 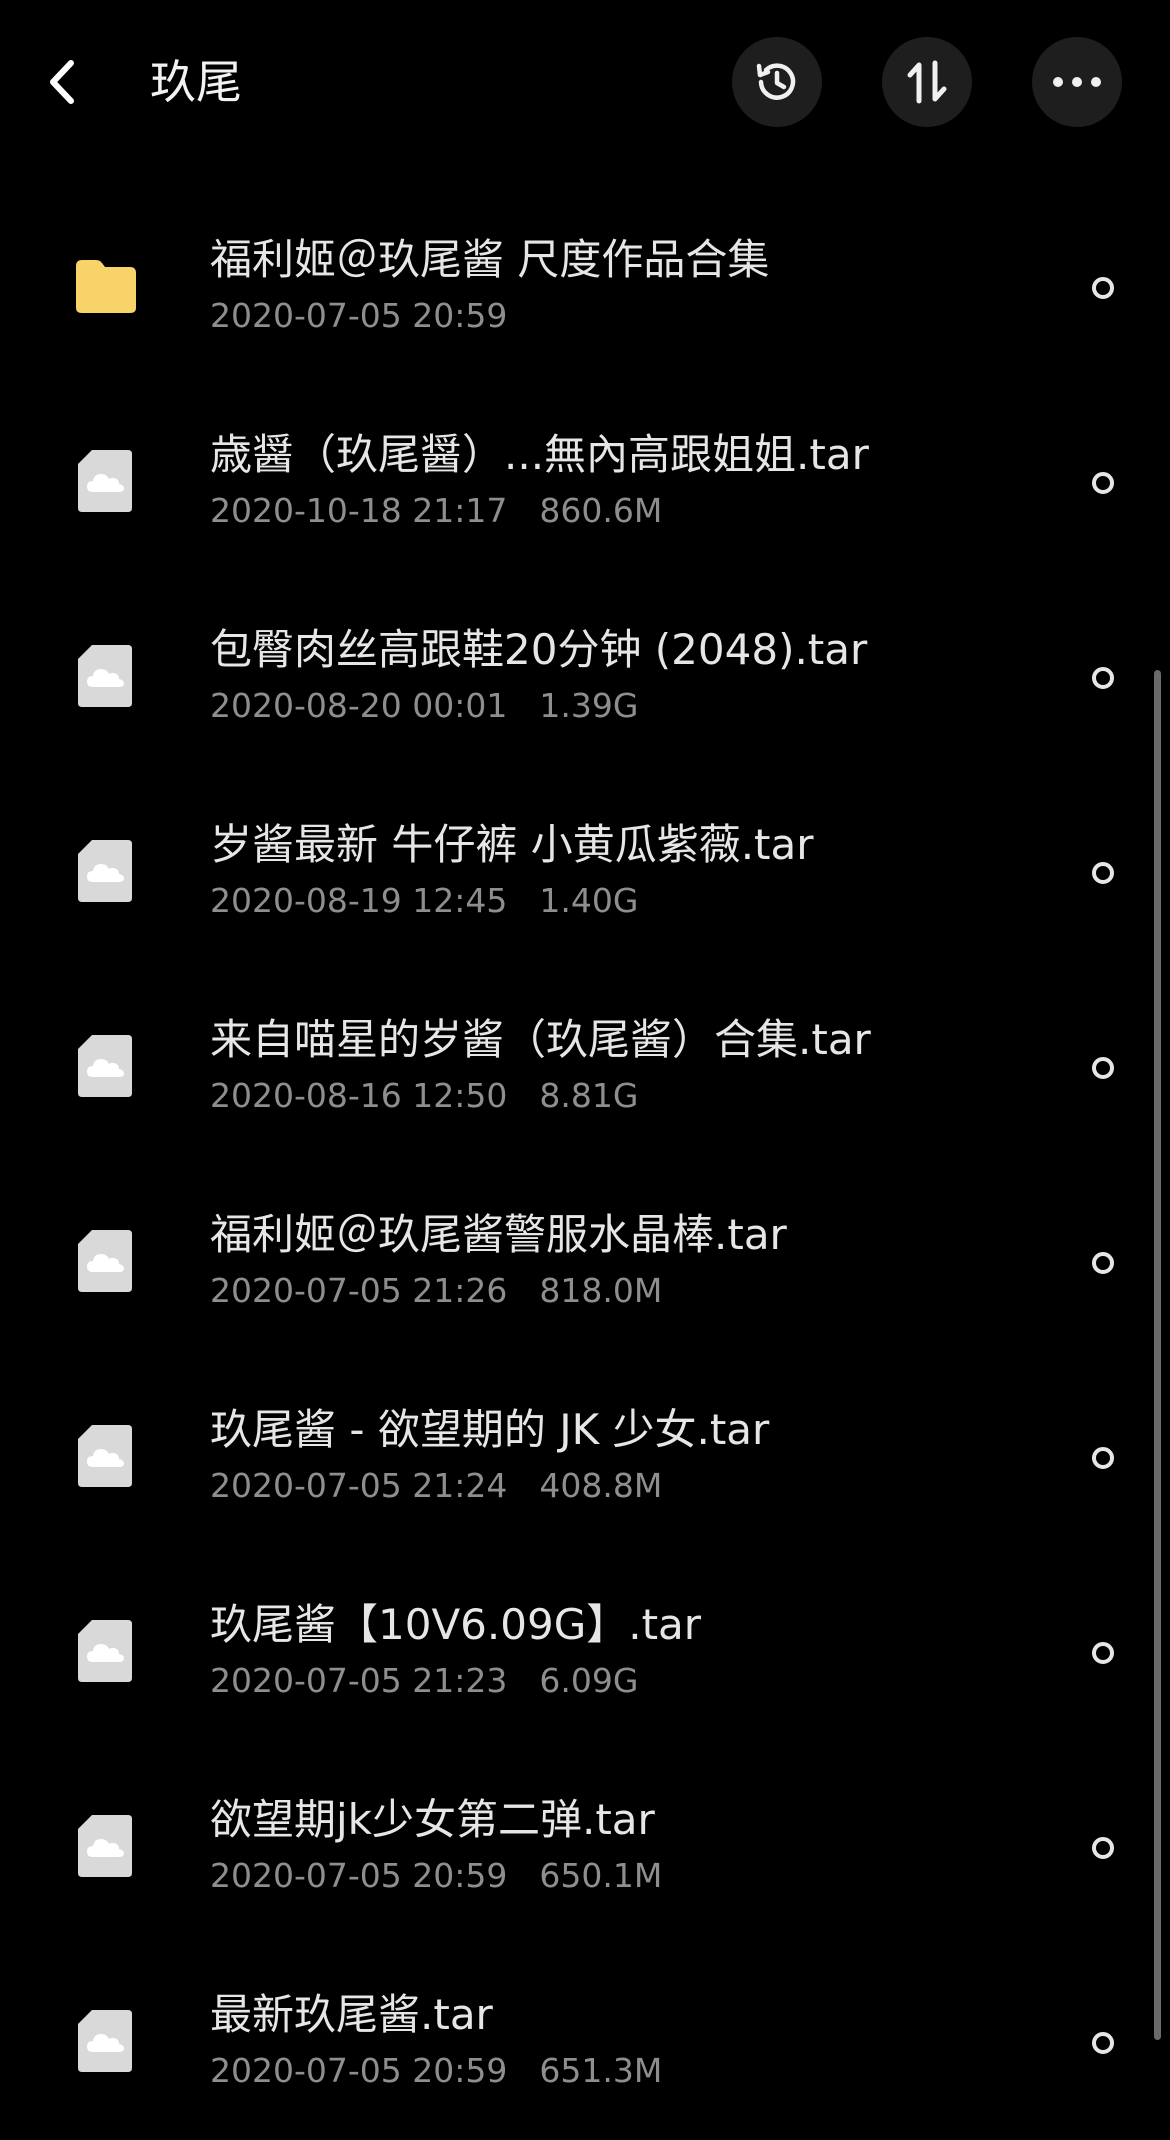 What do you see at coordinates (359, 1680) in the screenshot?
I see `file-date: 2020-07-05 21:23` at bounding box center [359, 1680].